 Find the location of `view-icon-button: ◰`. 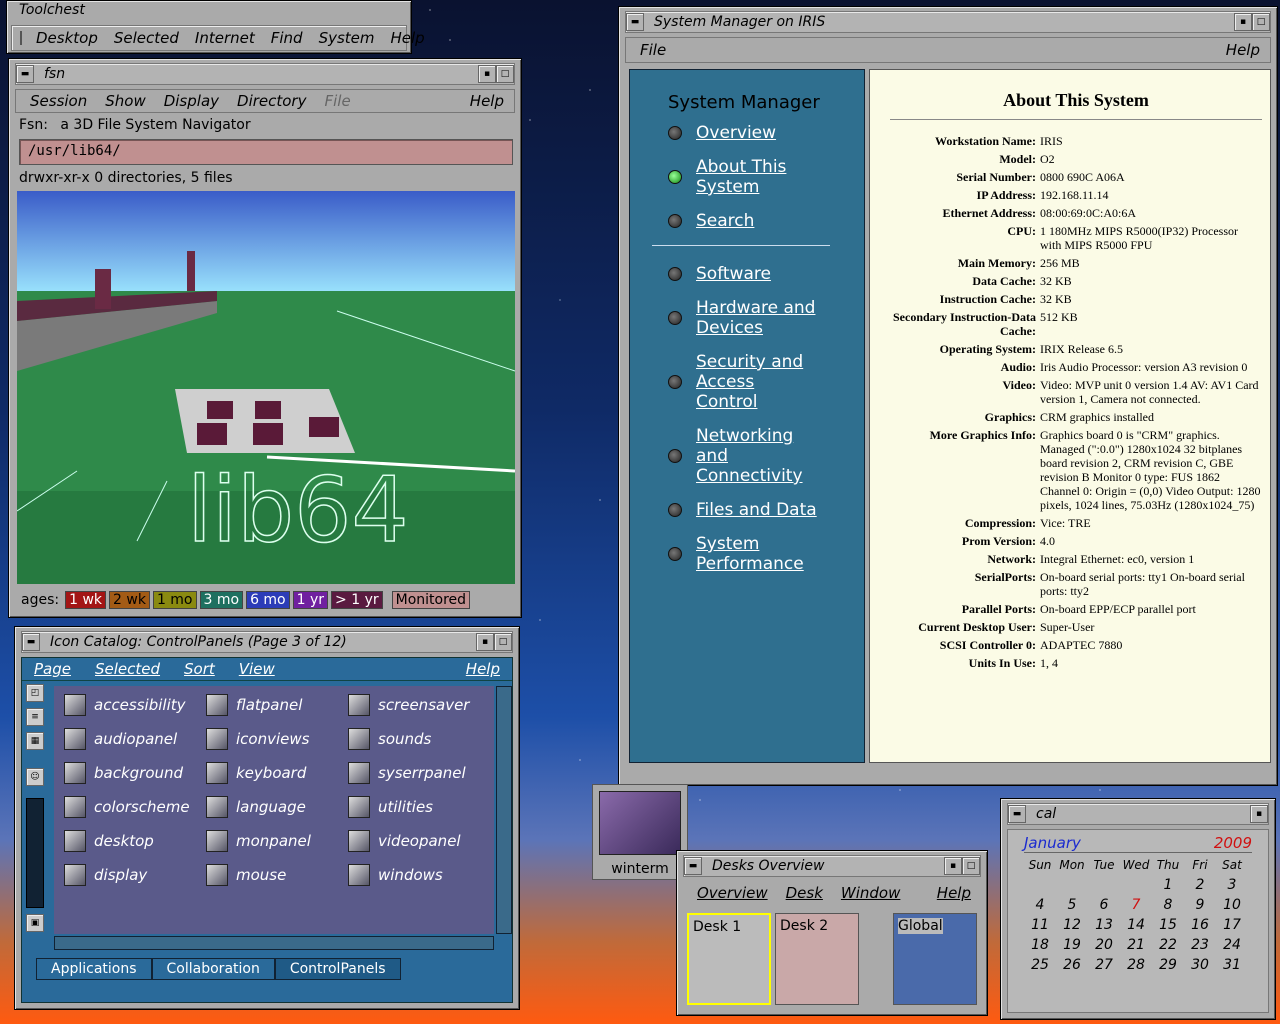

view-icon-button: ◰ is located at coordinates (35, 693).